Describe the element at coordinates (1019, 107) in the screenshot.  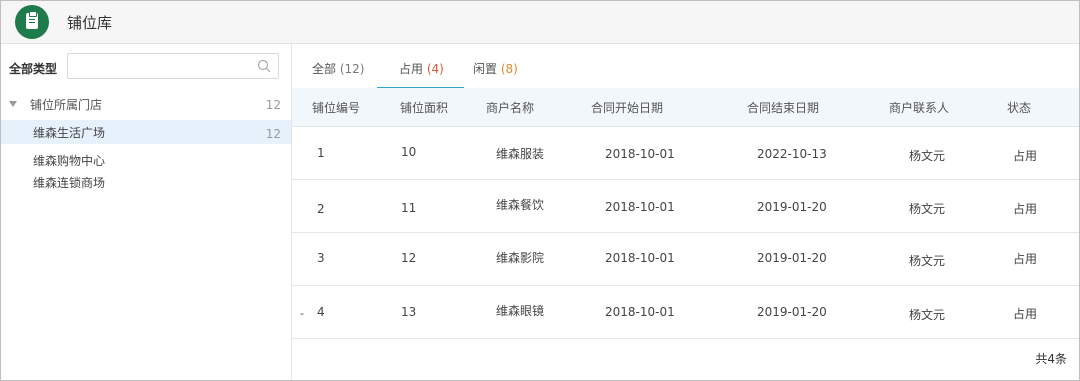
I see `column-header: 状态` at that location.